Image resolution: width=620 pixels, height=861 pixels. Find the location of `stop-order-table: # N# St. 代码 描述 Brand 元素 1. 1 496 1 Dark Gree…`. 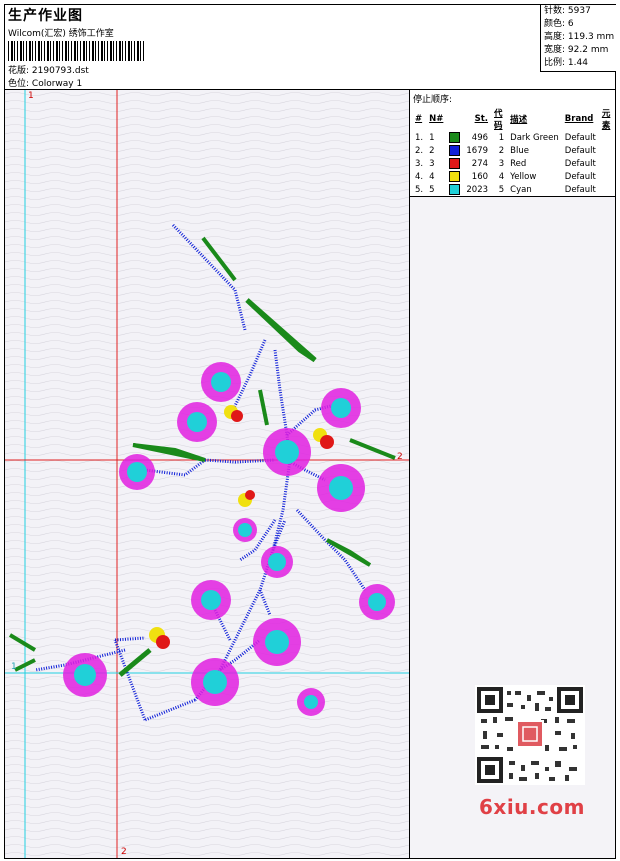

stop-order-table: # N# St. 代码 描述 Brand 元素 1. 1 496 1 Dark Gree… is located at coordinates (513, 158).